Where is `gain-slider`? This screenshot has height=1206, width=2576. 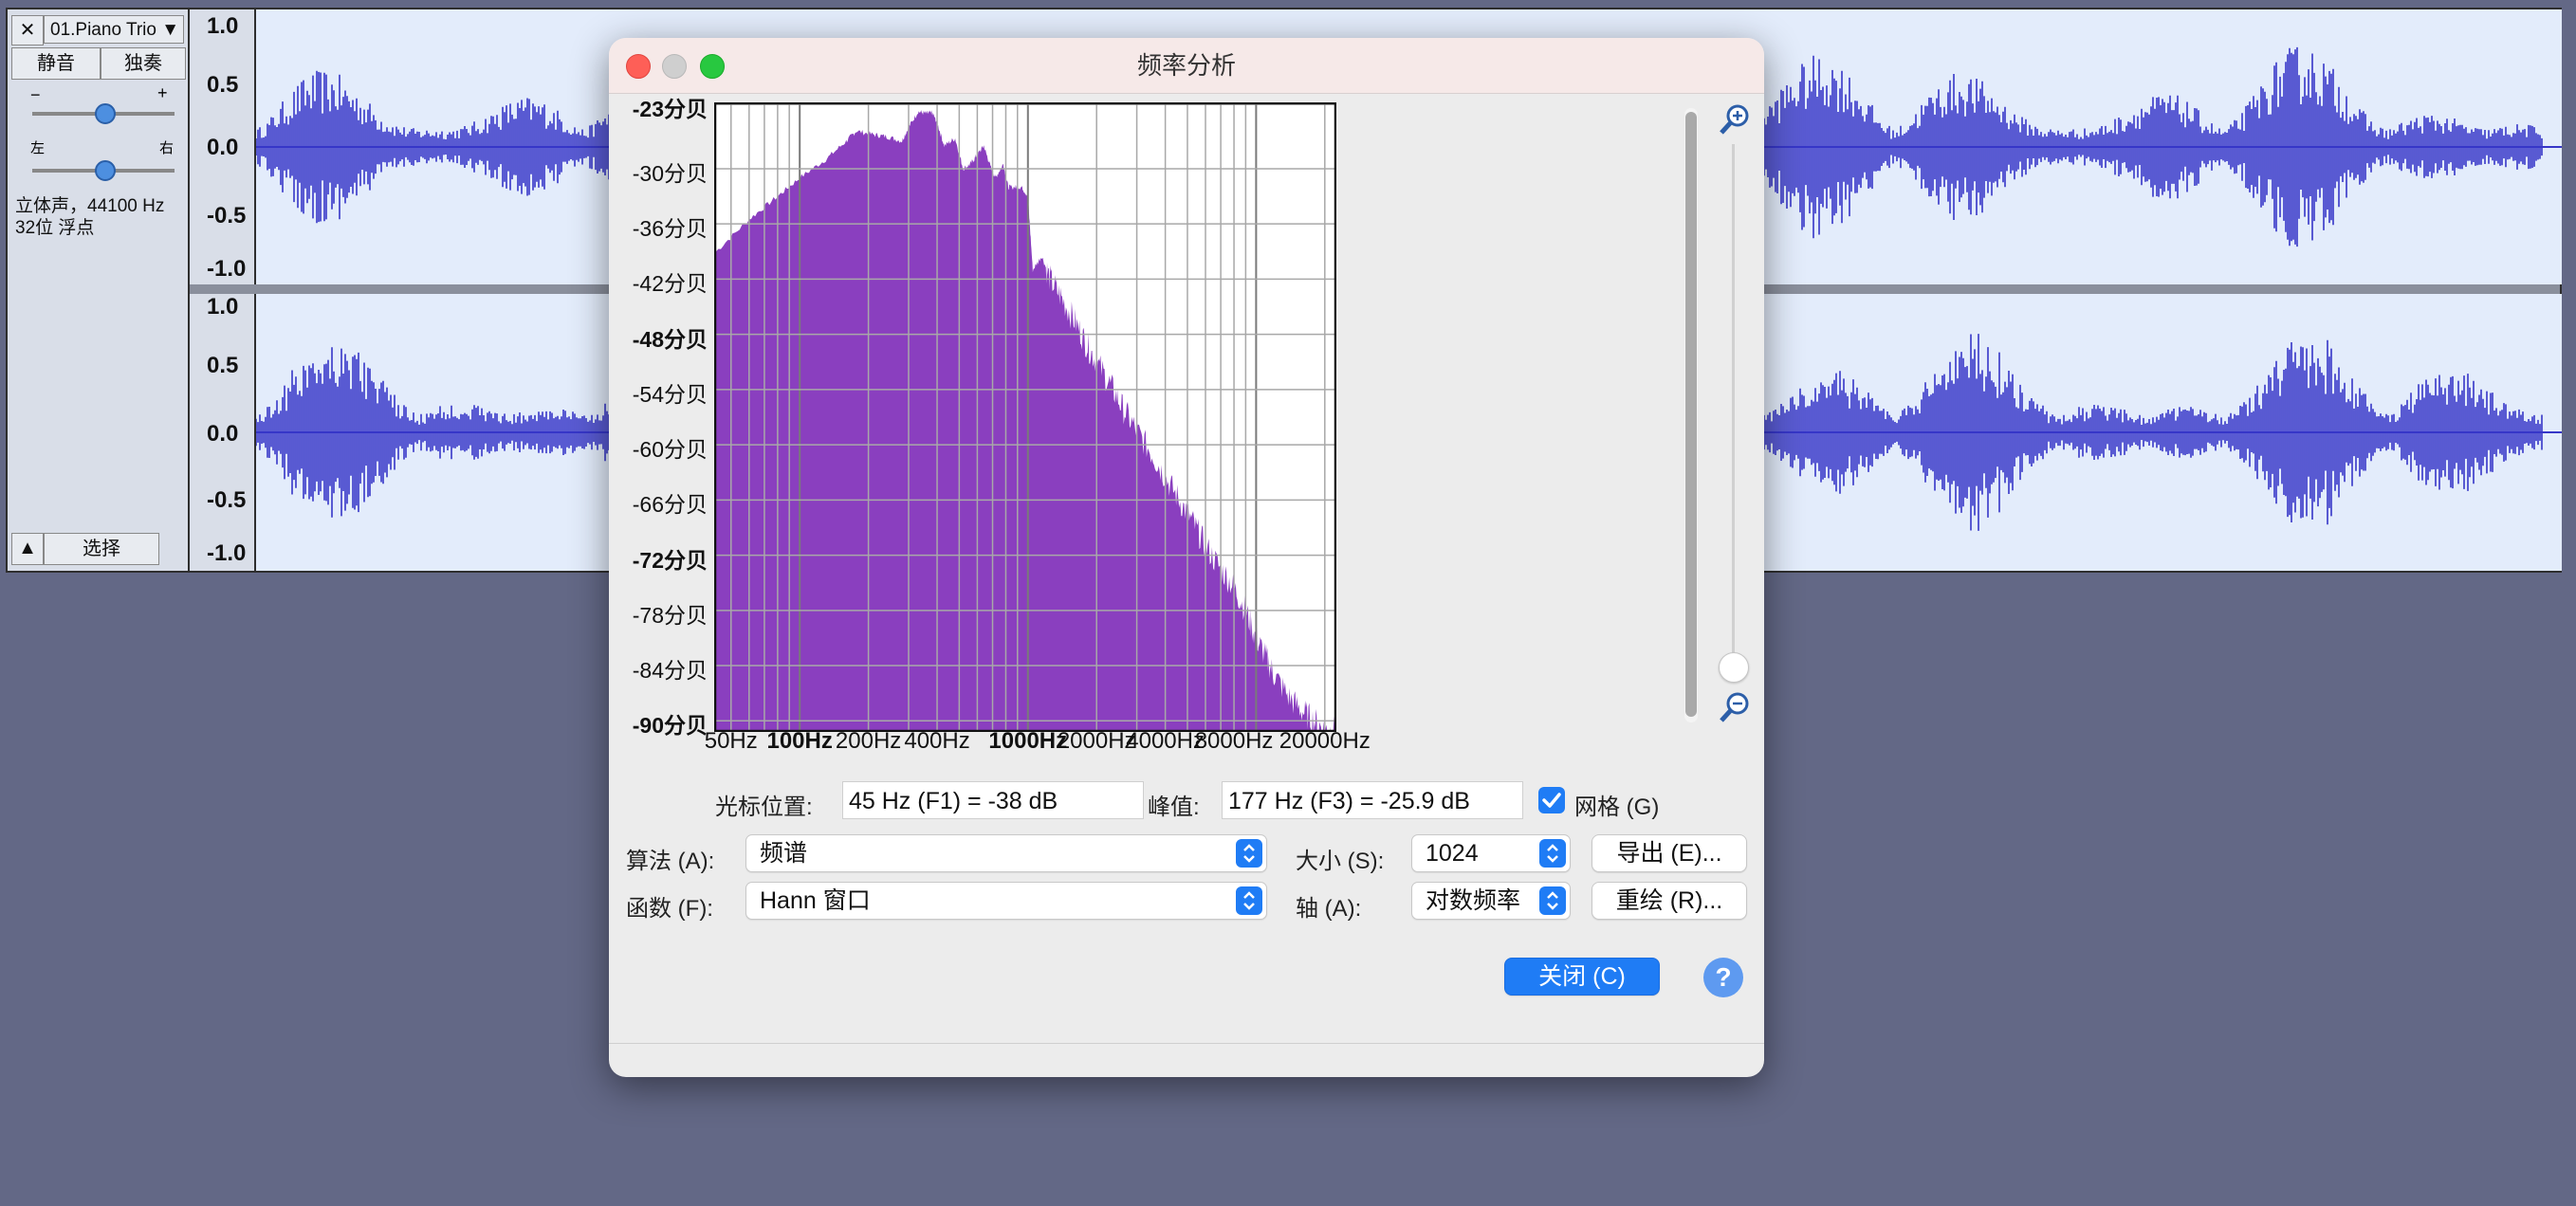 gain-slider is located at coordinates (103, 114).